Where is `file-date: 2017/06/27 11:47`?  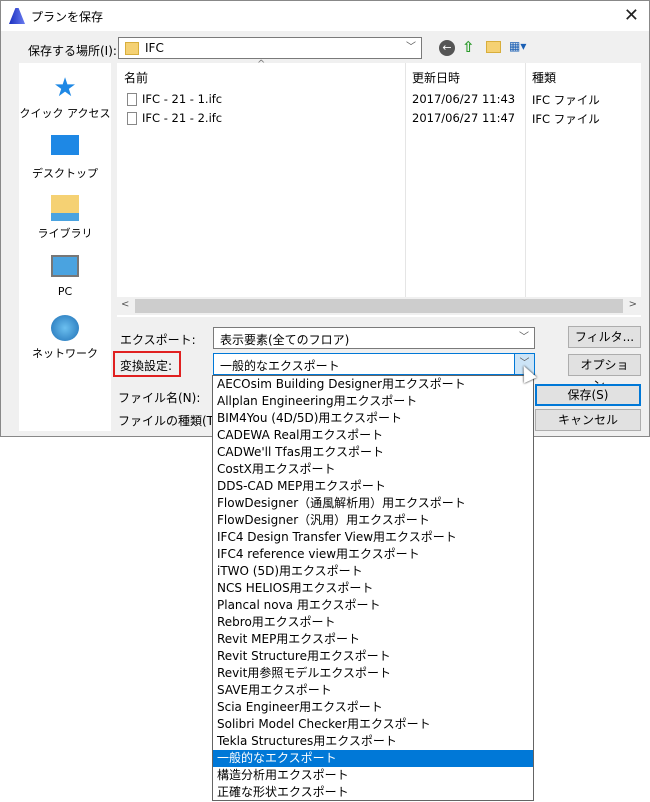 file-date: 2017/06/27 11:47 is located at coordinates (464, 118).